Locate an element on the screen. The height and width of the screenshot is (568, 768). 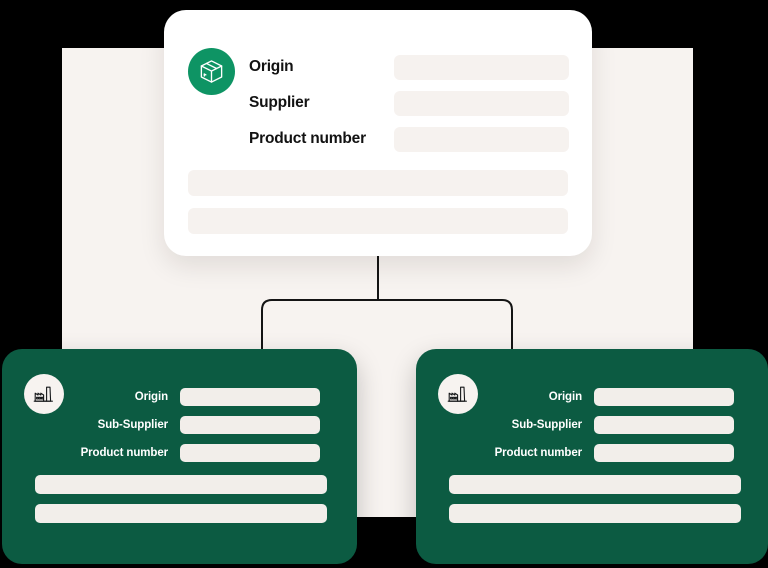
sub-supplier-right-extra-bars is located at coordinates (595, 504).